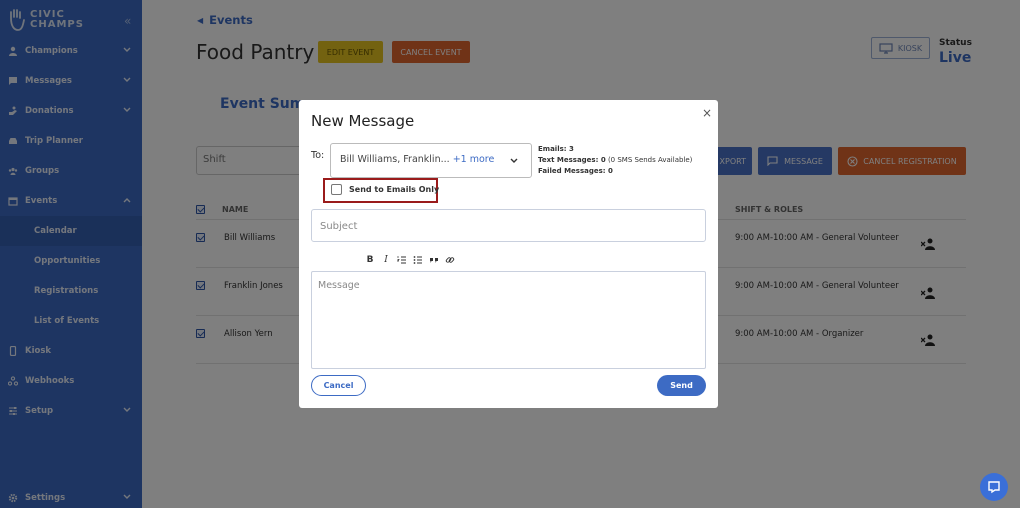 Image resolution: width=1020 pixels, height=508 pixels. I want to click on bold-button: B, so click(370, 260).